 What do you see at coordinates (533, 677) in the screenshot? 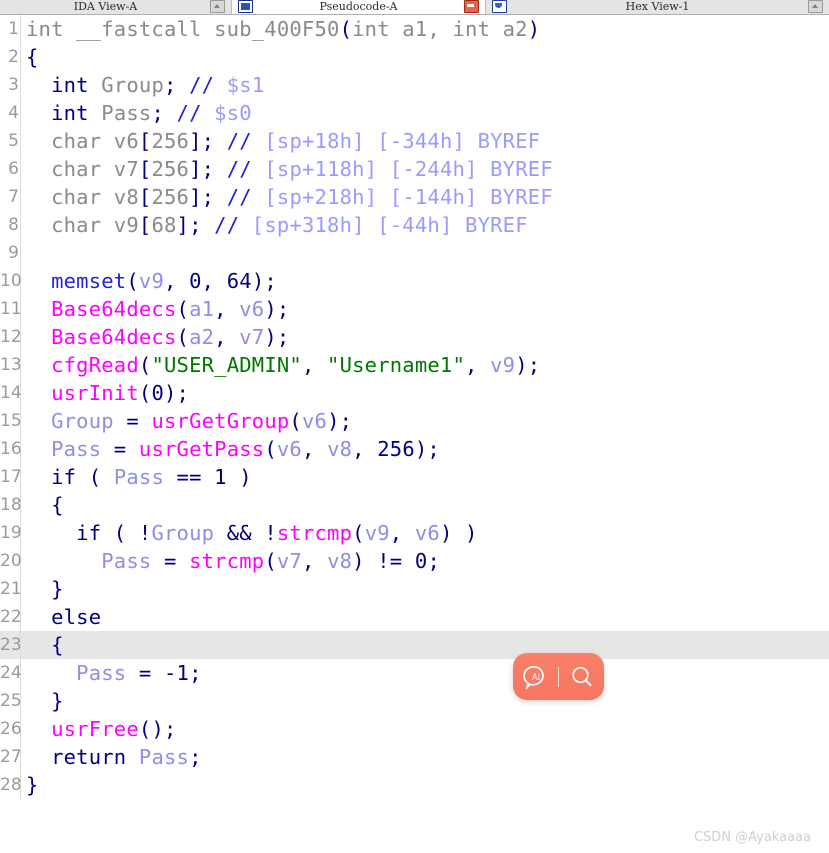
I see `ai-chat-bubble-icon: AI` at bounding box center [533, 677].